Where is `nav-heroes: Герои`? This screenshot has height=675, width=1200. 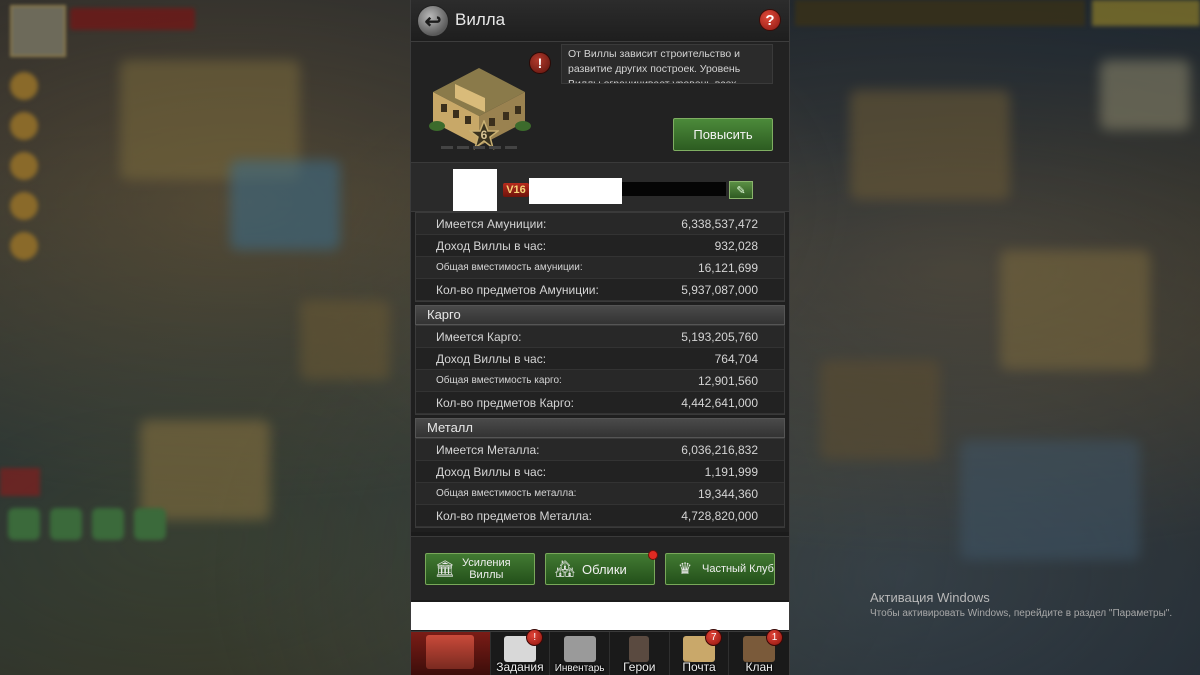 nav-heroes: Герои is located at coordinates (640, 653).